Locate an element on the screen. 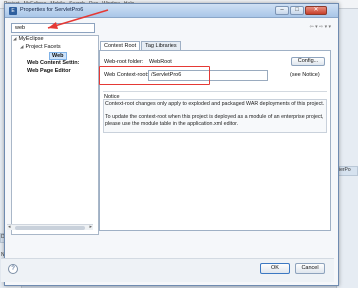  annotation-arrow-shaft is located at coordinates (78, 19).